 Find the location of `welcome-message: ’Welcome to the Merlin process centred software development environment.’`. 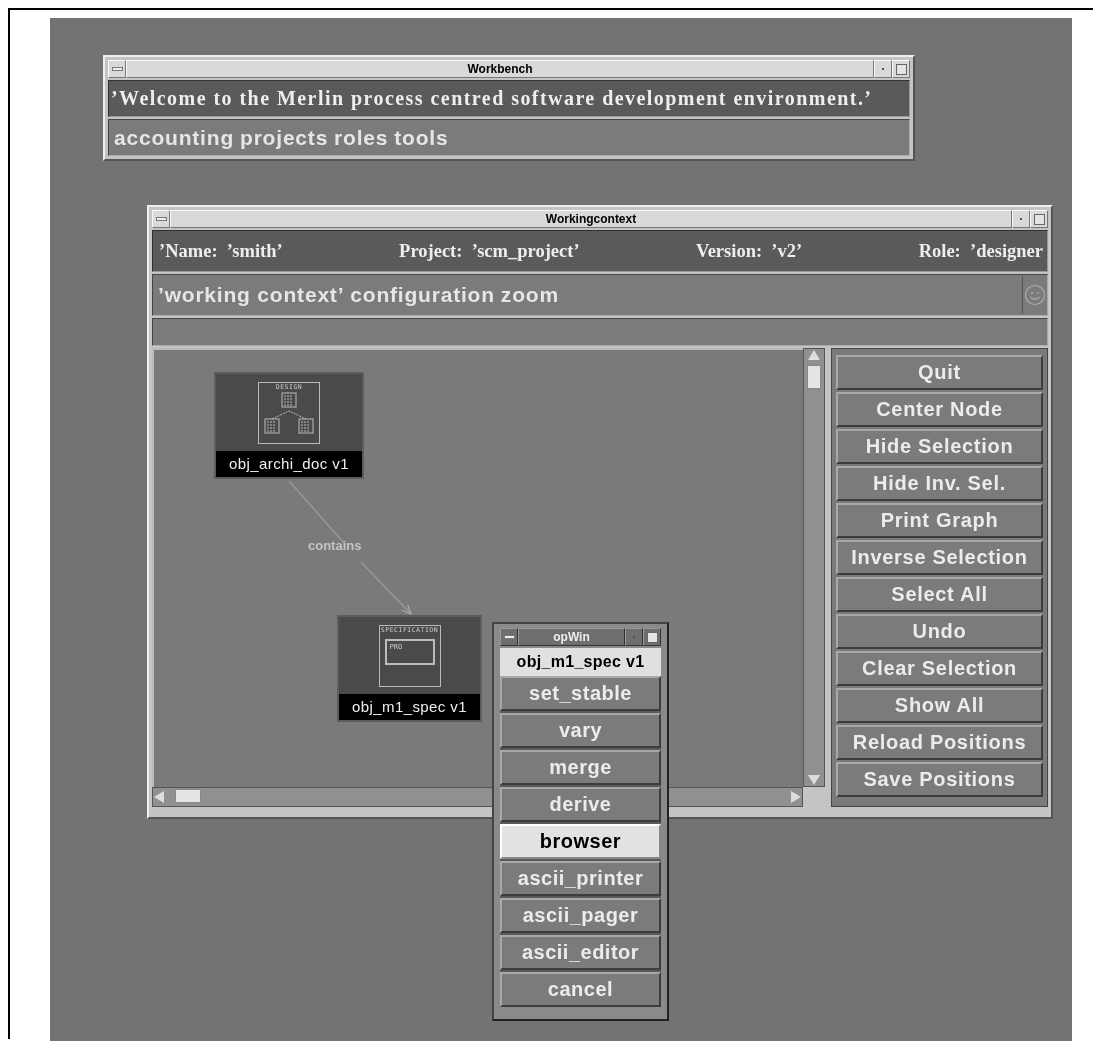

welcome-message: ’Welcome to the Merlin process centred software development environment.’ is located at coordinates (509, 98).